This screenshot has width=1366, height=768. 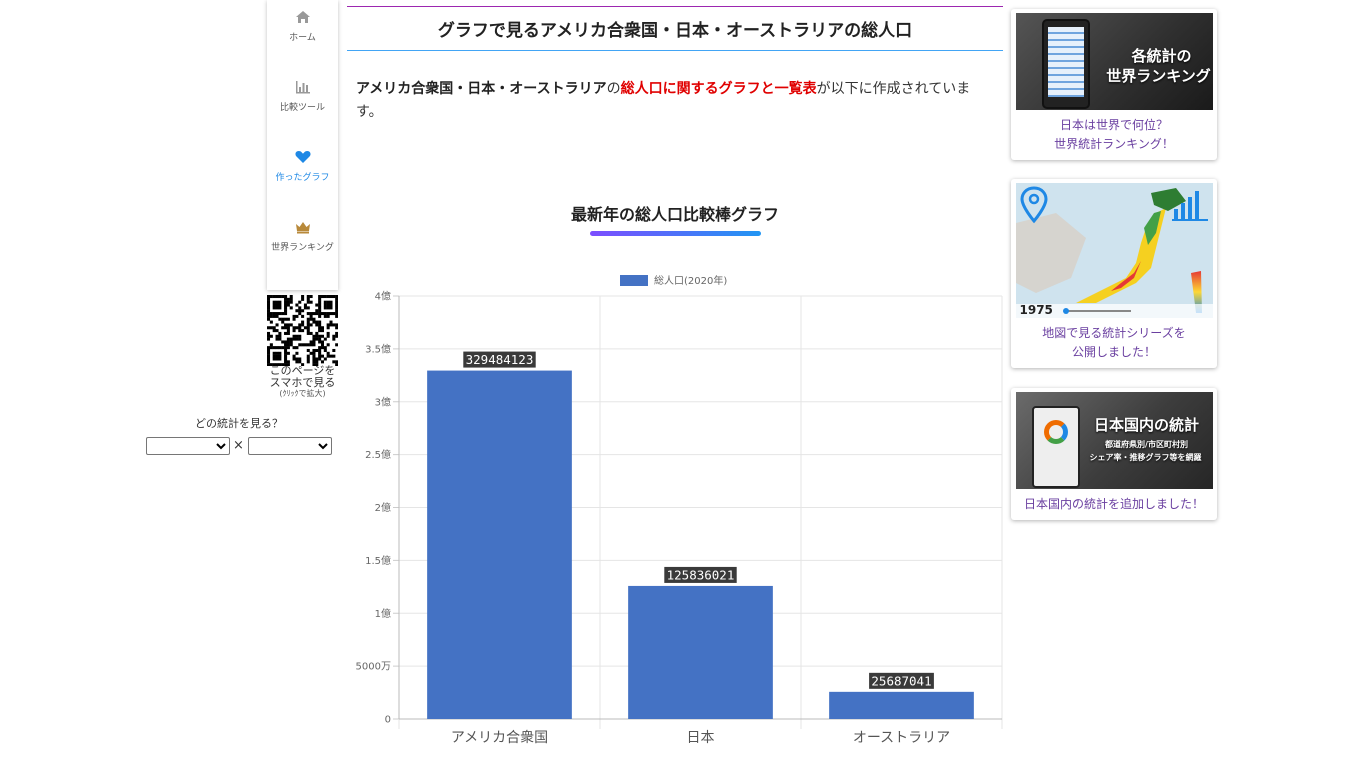 I want to click on card-caption: 日本は世界で何位？ 世界統計ランキング！, so click(x=1114, y=135).